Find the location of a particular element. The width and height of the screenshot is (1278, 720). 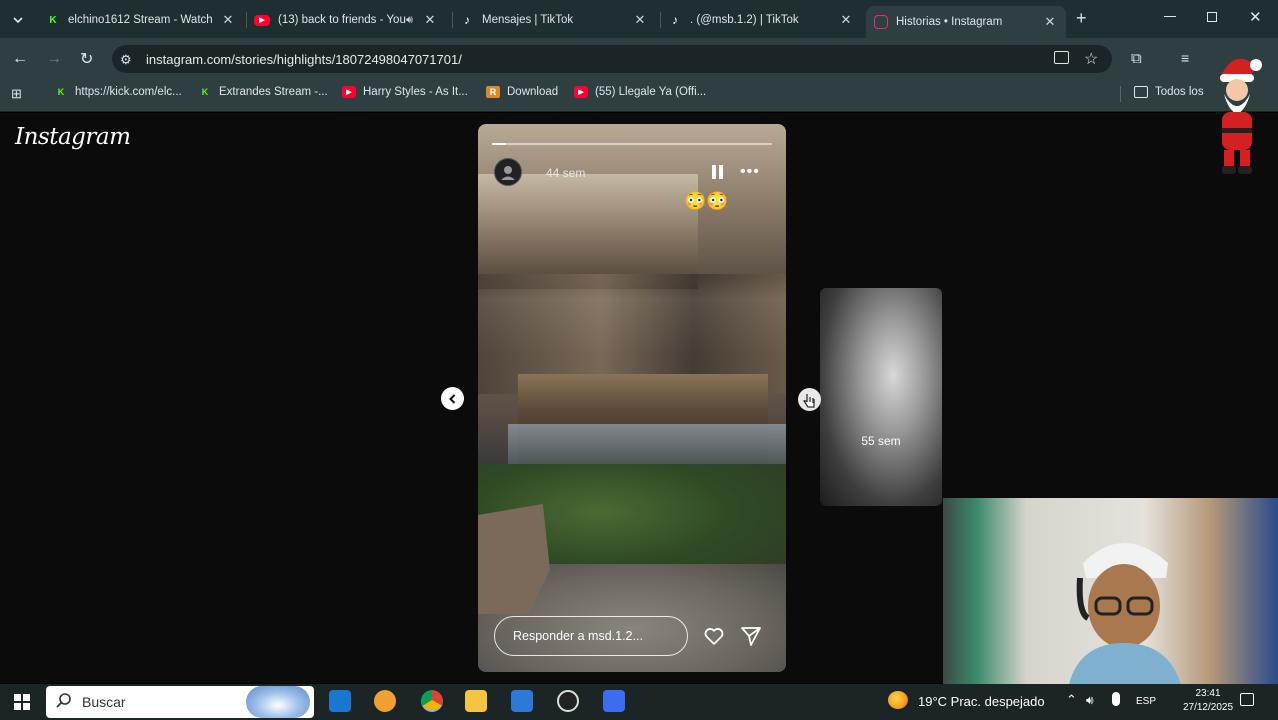

close-window-button: ✕ is located at coordinates (1255, 17).